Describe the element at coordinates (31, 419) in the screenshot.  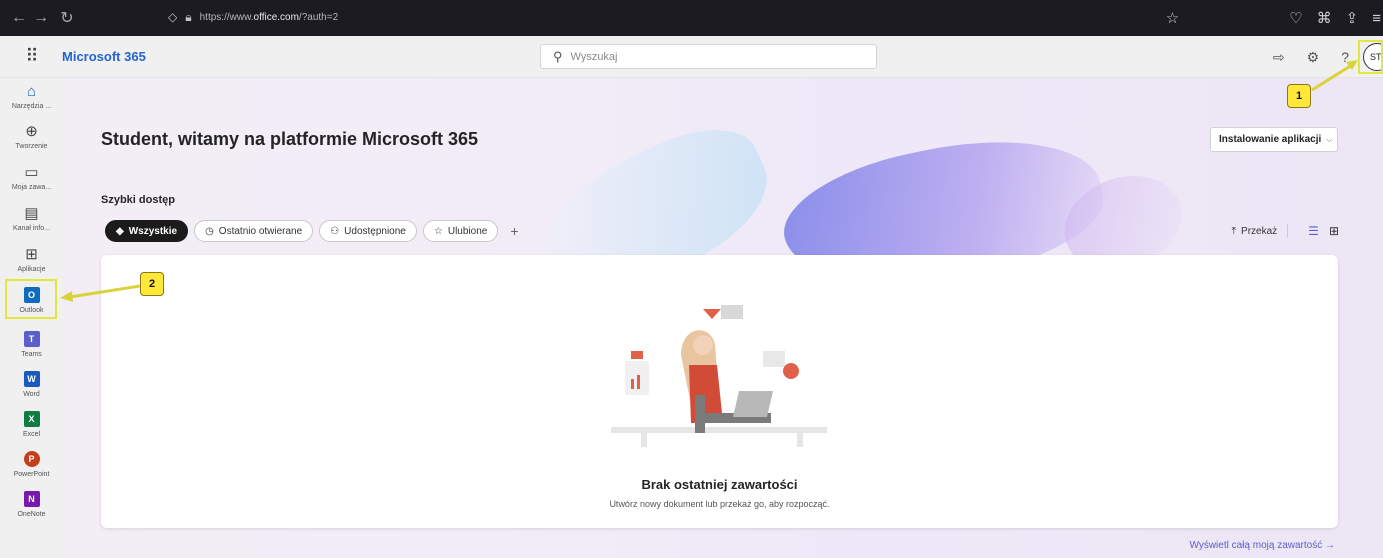
I see `excel-icon: X` at that location.